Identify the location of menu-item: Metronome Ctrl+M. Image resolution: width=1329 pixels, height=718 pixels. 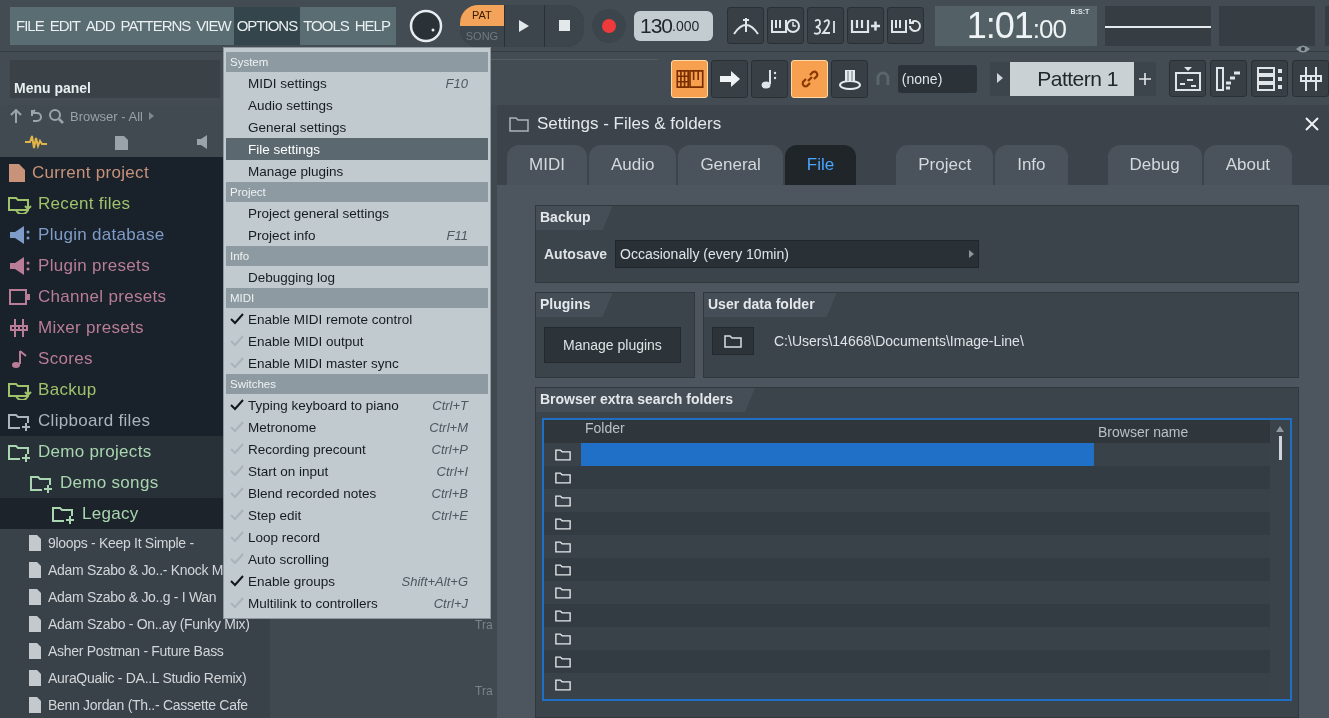
(357, 427).